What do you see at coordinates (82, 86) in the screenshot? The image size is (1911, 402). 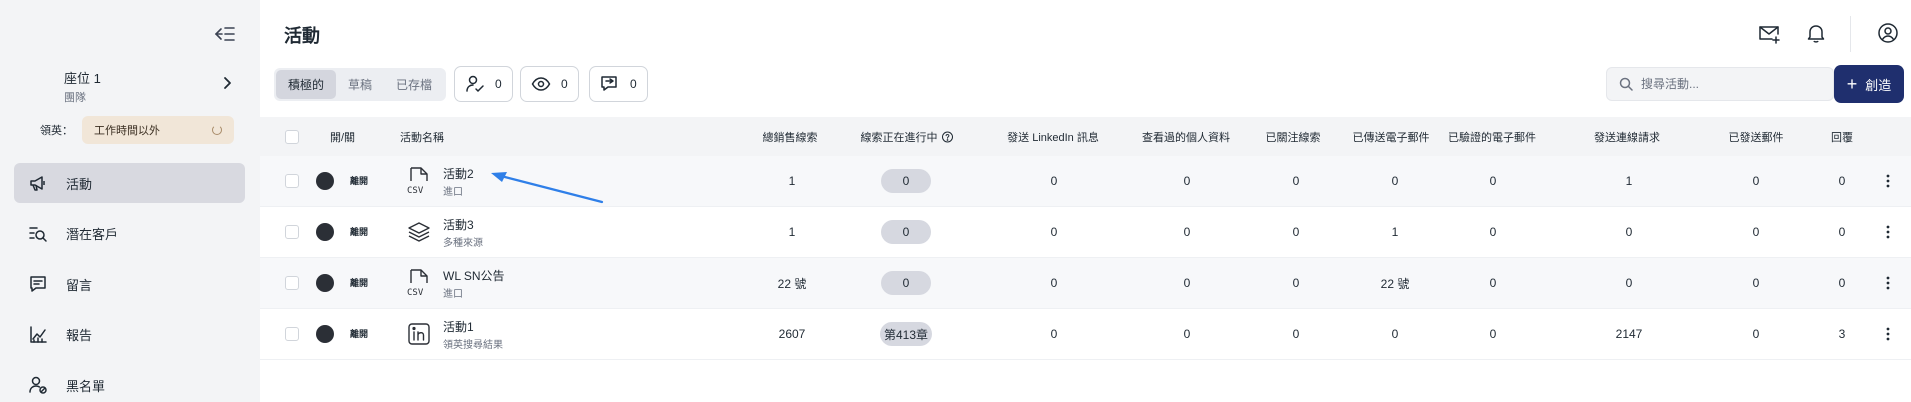 I see `seat-selector: 座位 1 團隊` at bounding box center [82, 86].